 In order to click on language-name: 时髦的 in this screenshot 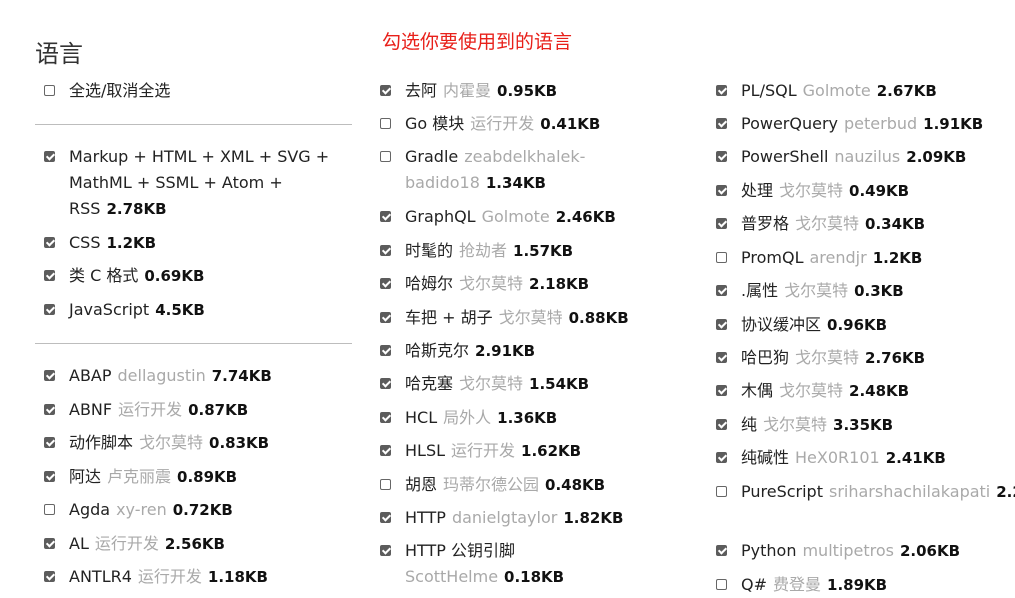, I will do `click(429, 250)`.